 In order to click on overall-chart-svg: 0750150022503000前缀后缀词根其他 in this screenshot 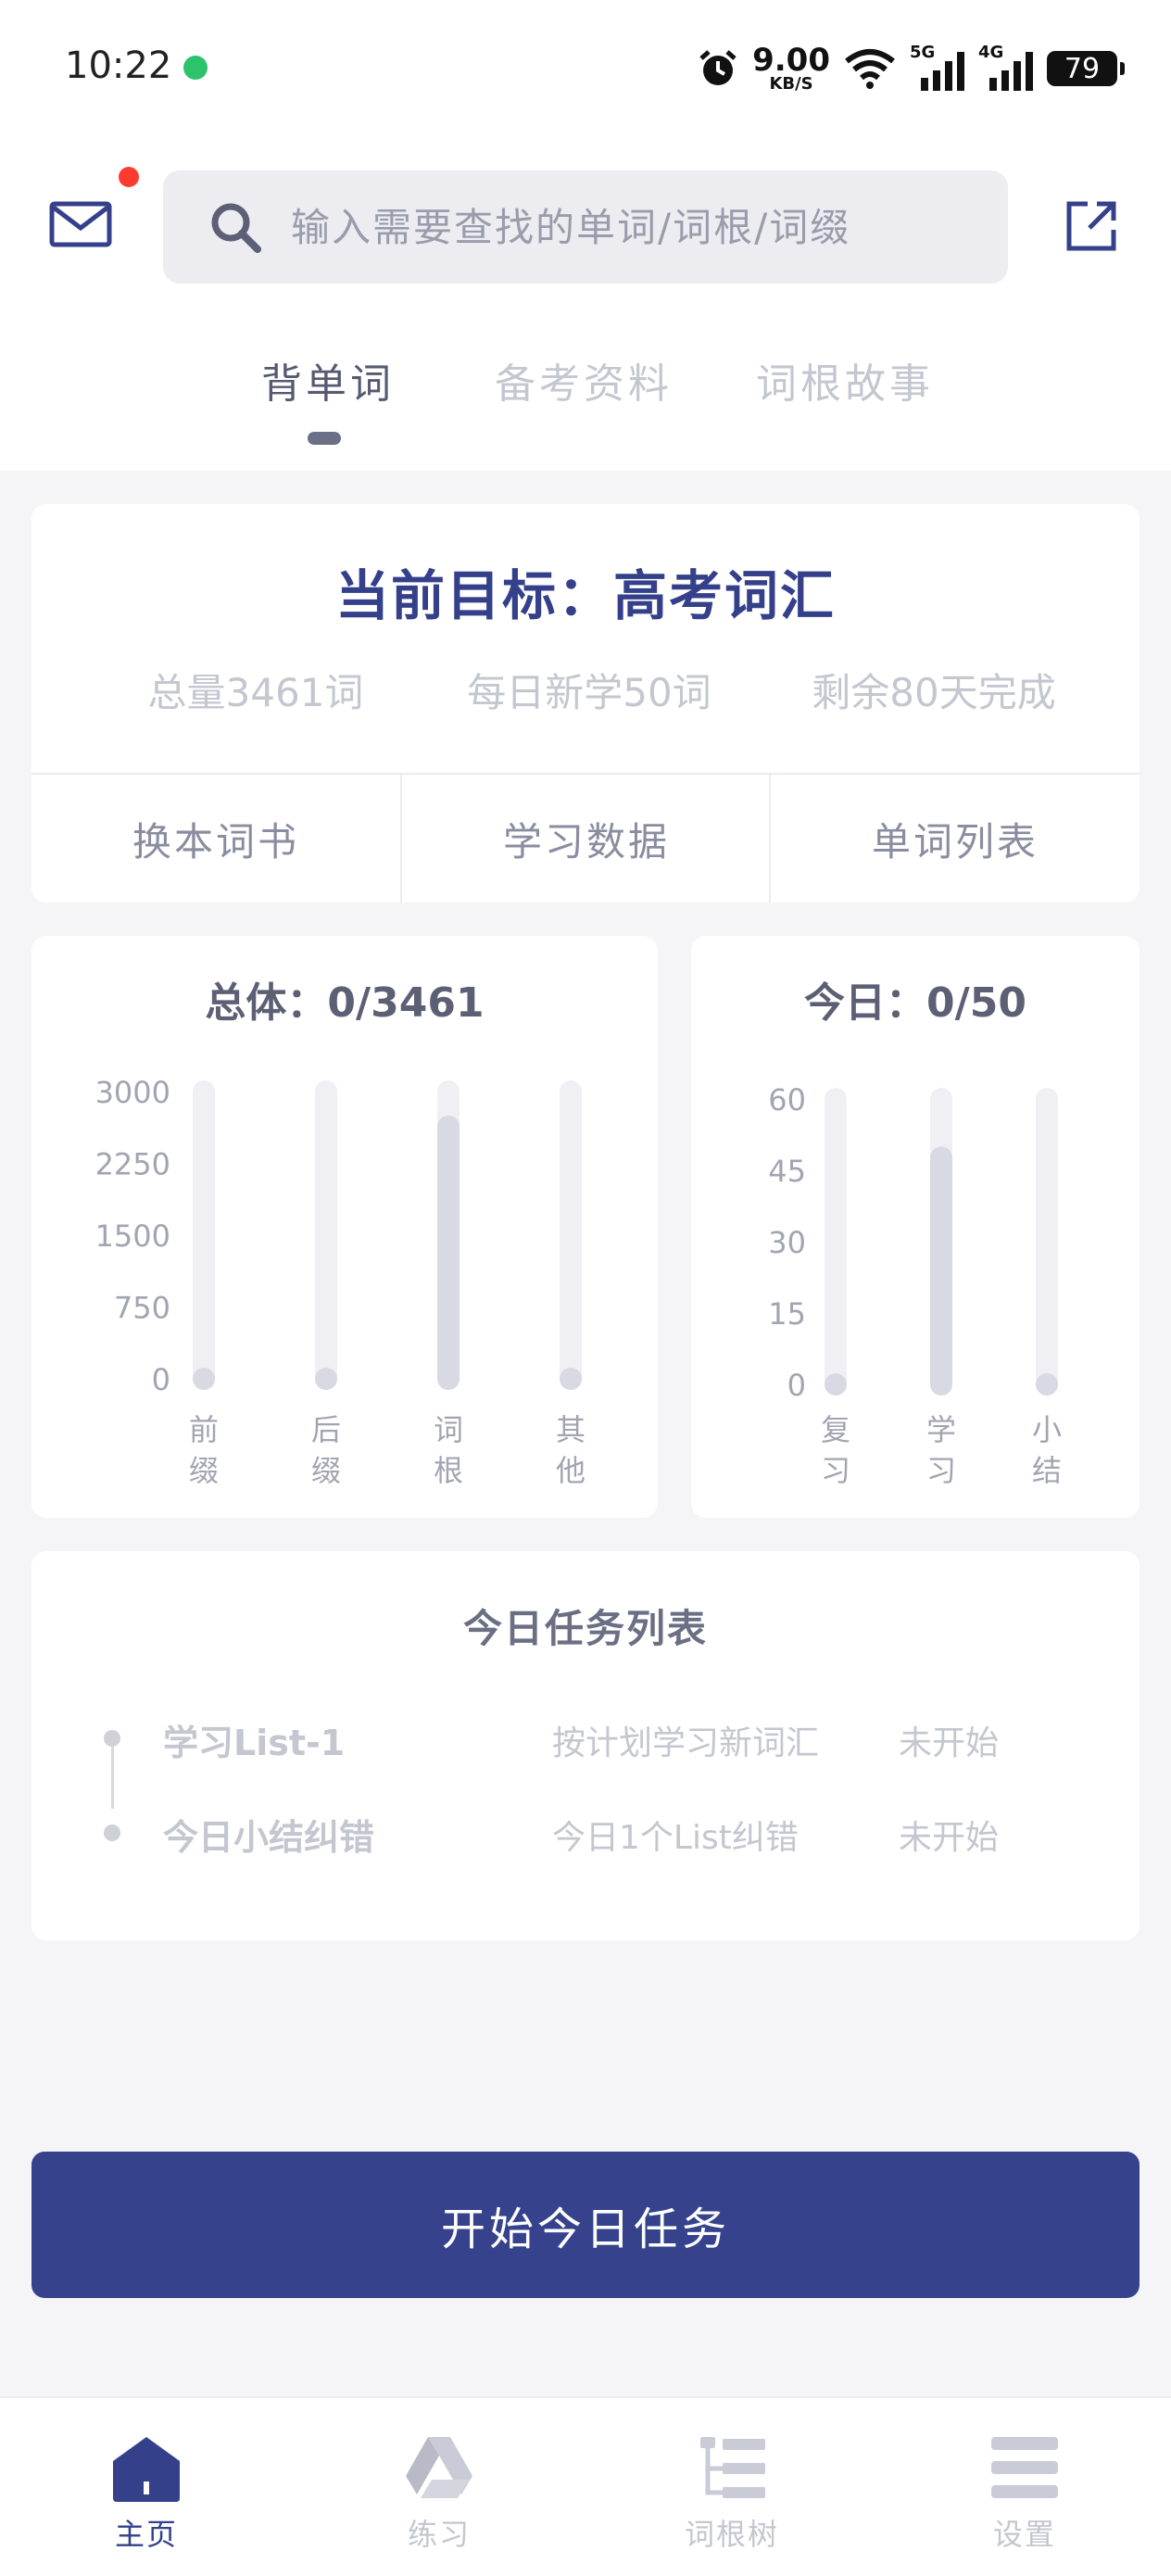, I will do `click(340, 1281)`.